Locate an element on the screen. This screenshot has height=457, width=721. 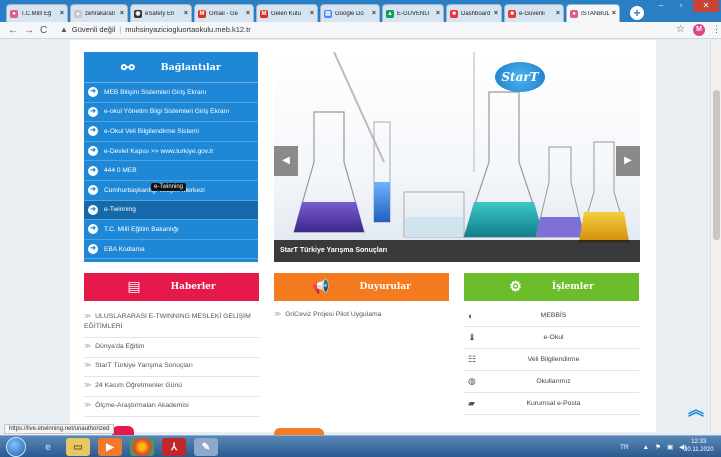
flag-icon: ⚑ is located at coordinates (658, 447).